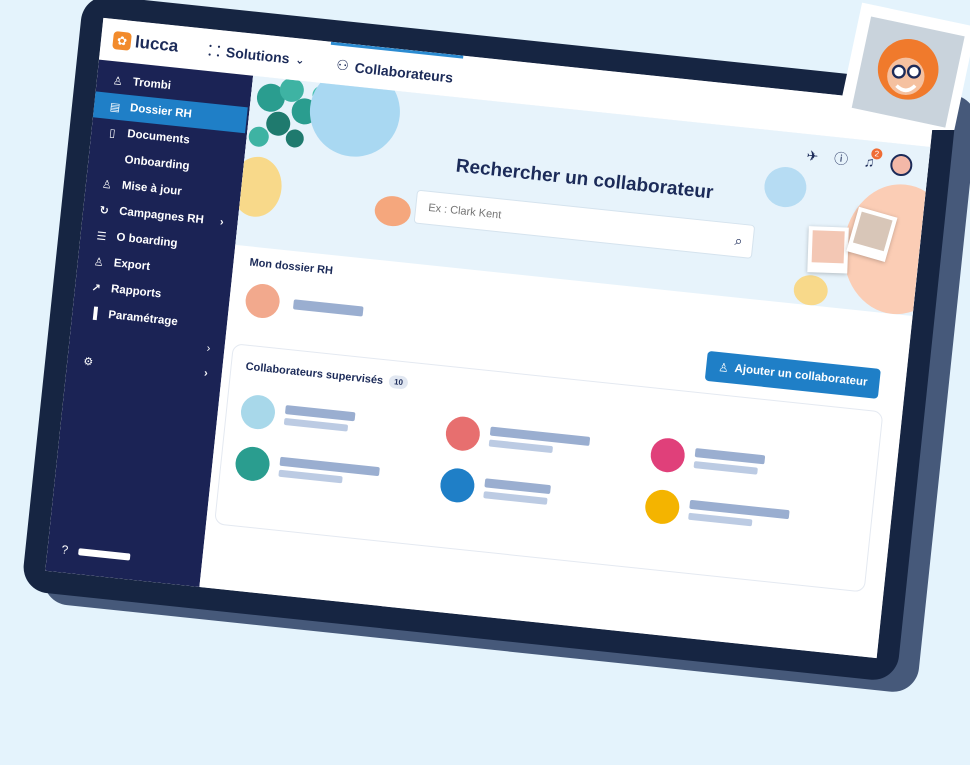 This screenshot has width=970, height=765. I want to click on supervised-count-badge: 10, so click(398, 382).